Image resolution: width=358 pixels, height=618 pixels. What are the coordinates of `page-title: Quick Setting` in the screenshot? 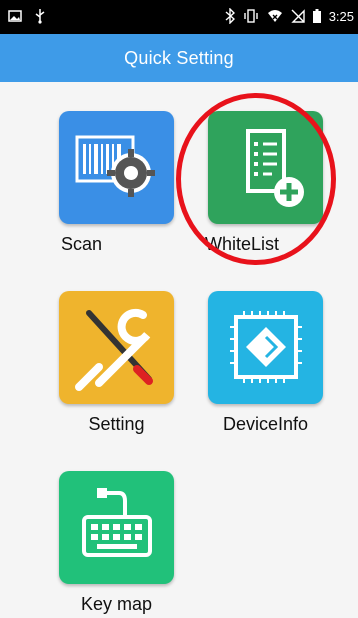 It's located at (179, 57).